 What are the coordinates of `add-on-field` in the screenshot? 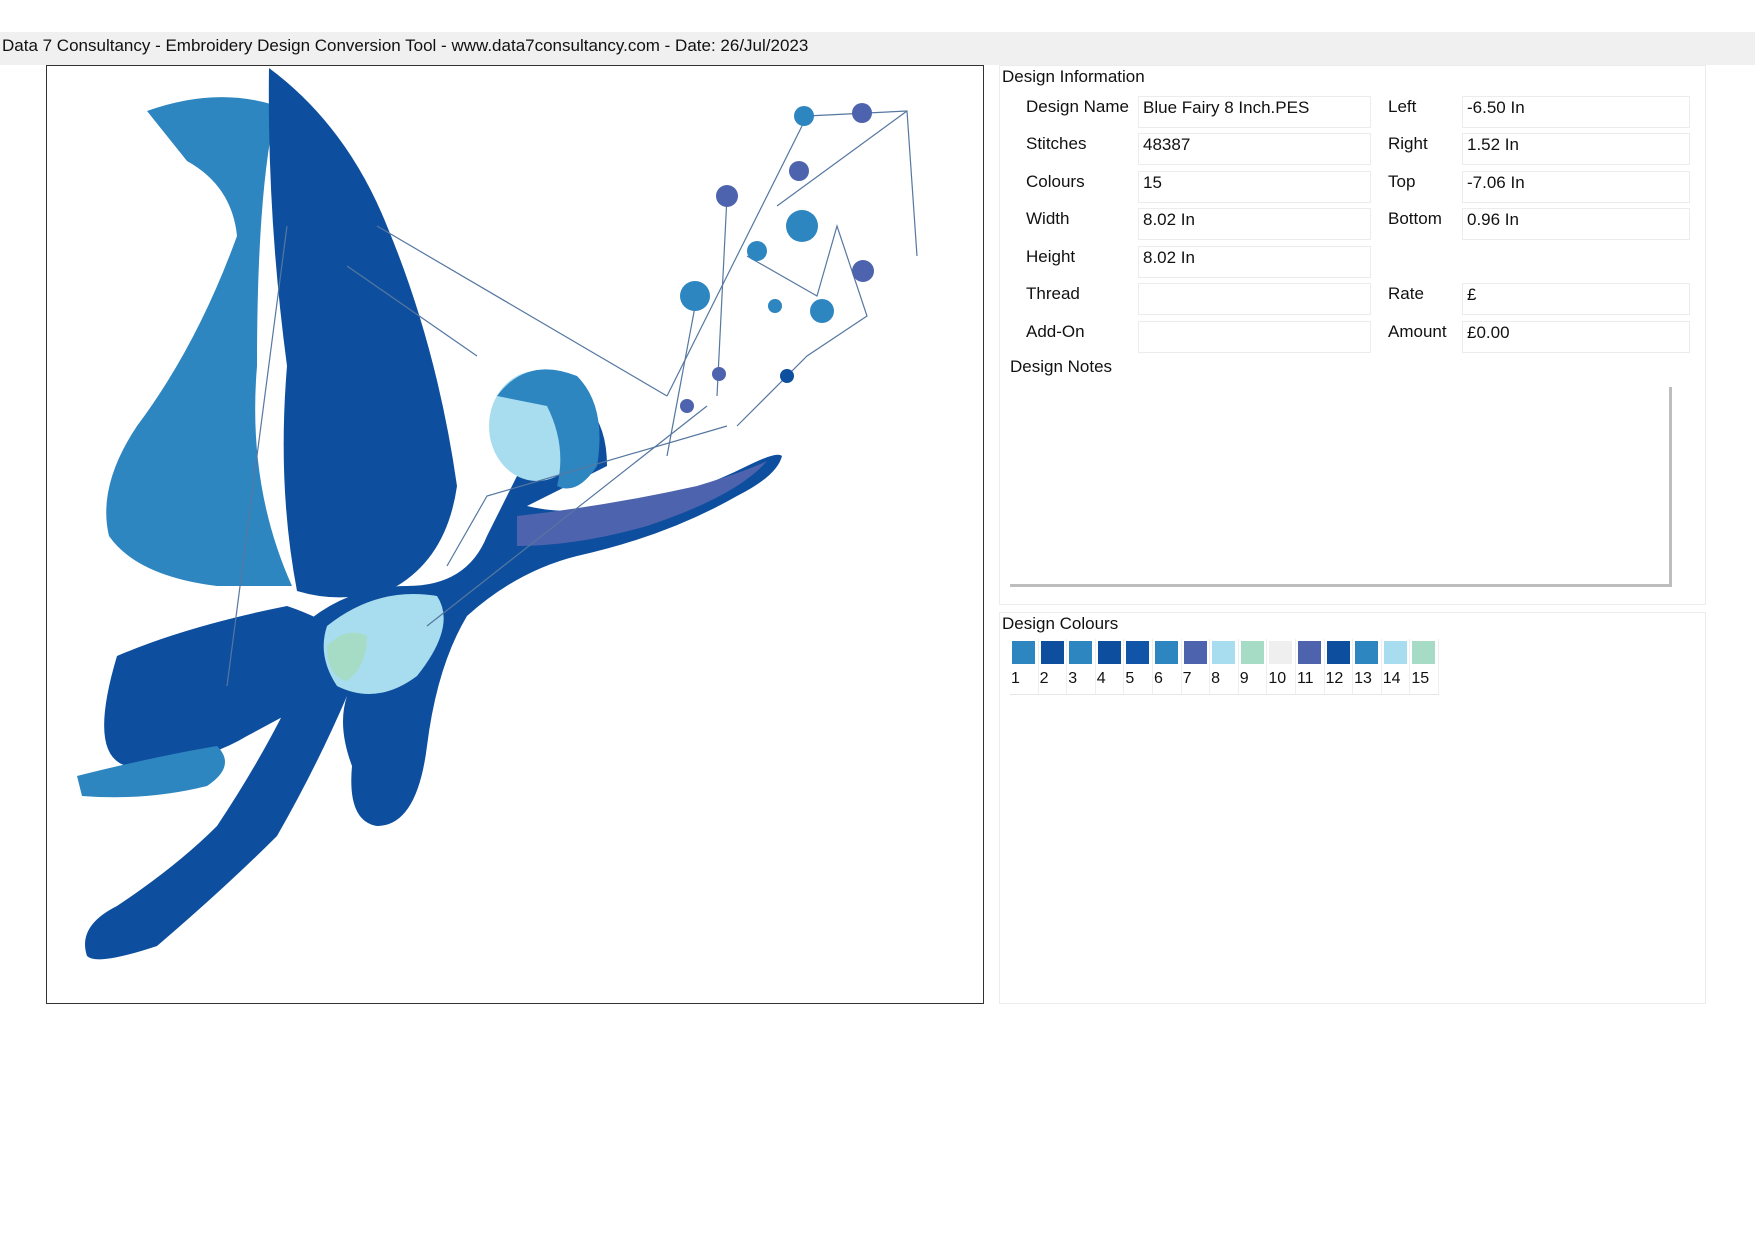 It's located at (1254, 337).